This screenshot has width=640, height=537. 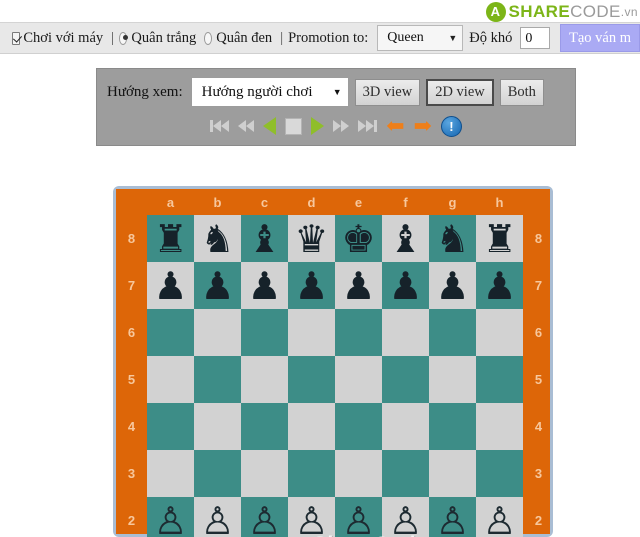 I want to click on square-f3, so click(x=405, y=473).